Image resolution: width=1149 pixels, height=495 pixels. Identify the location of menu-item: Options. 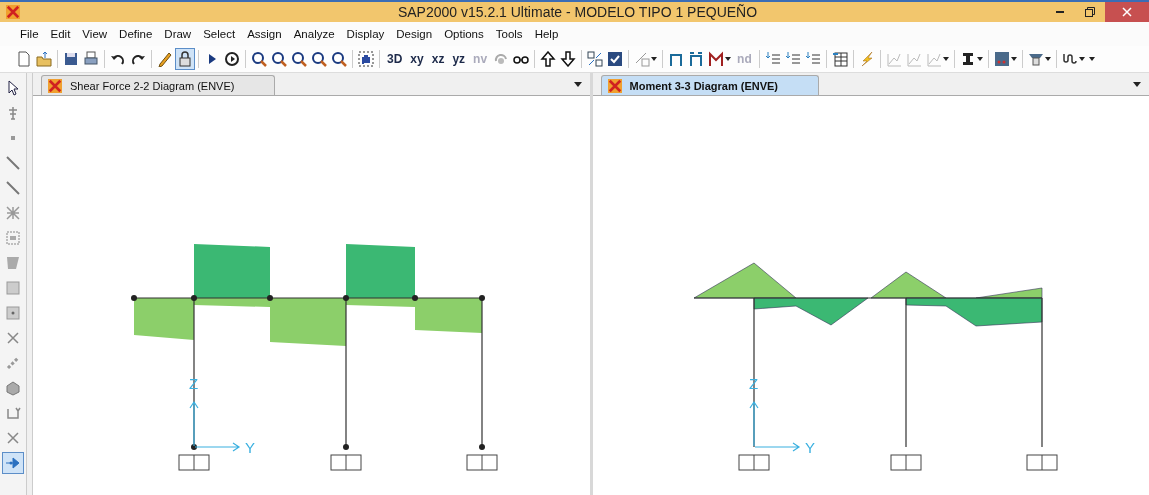
(464, 34).